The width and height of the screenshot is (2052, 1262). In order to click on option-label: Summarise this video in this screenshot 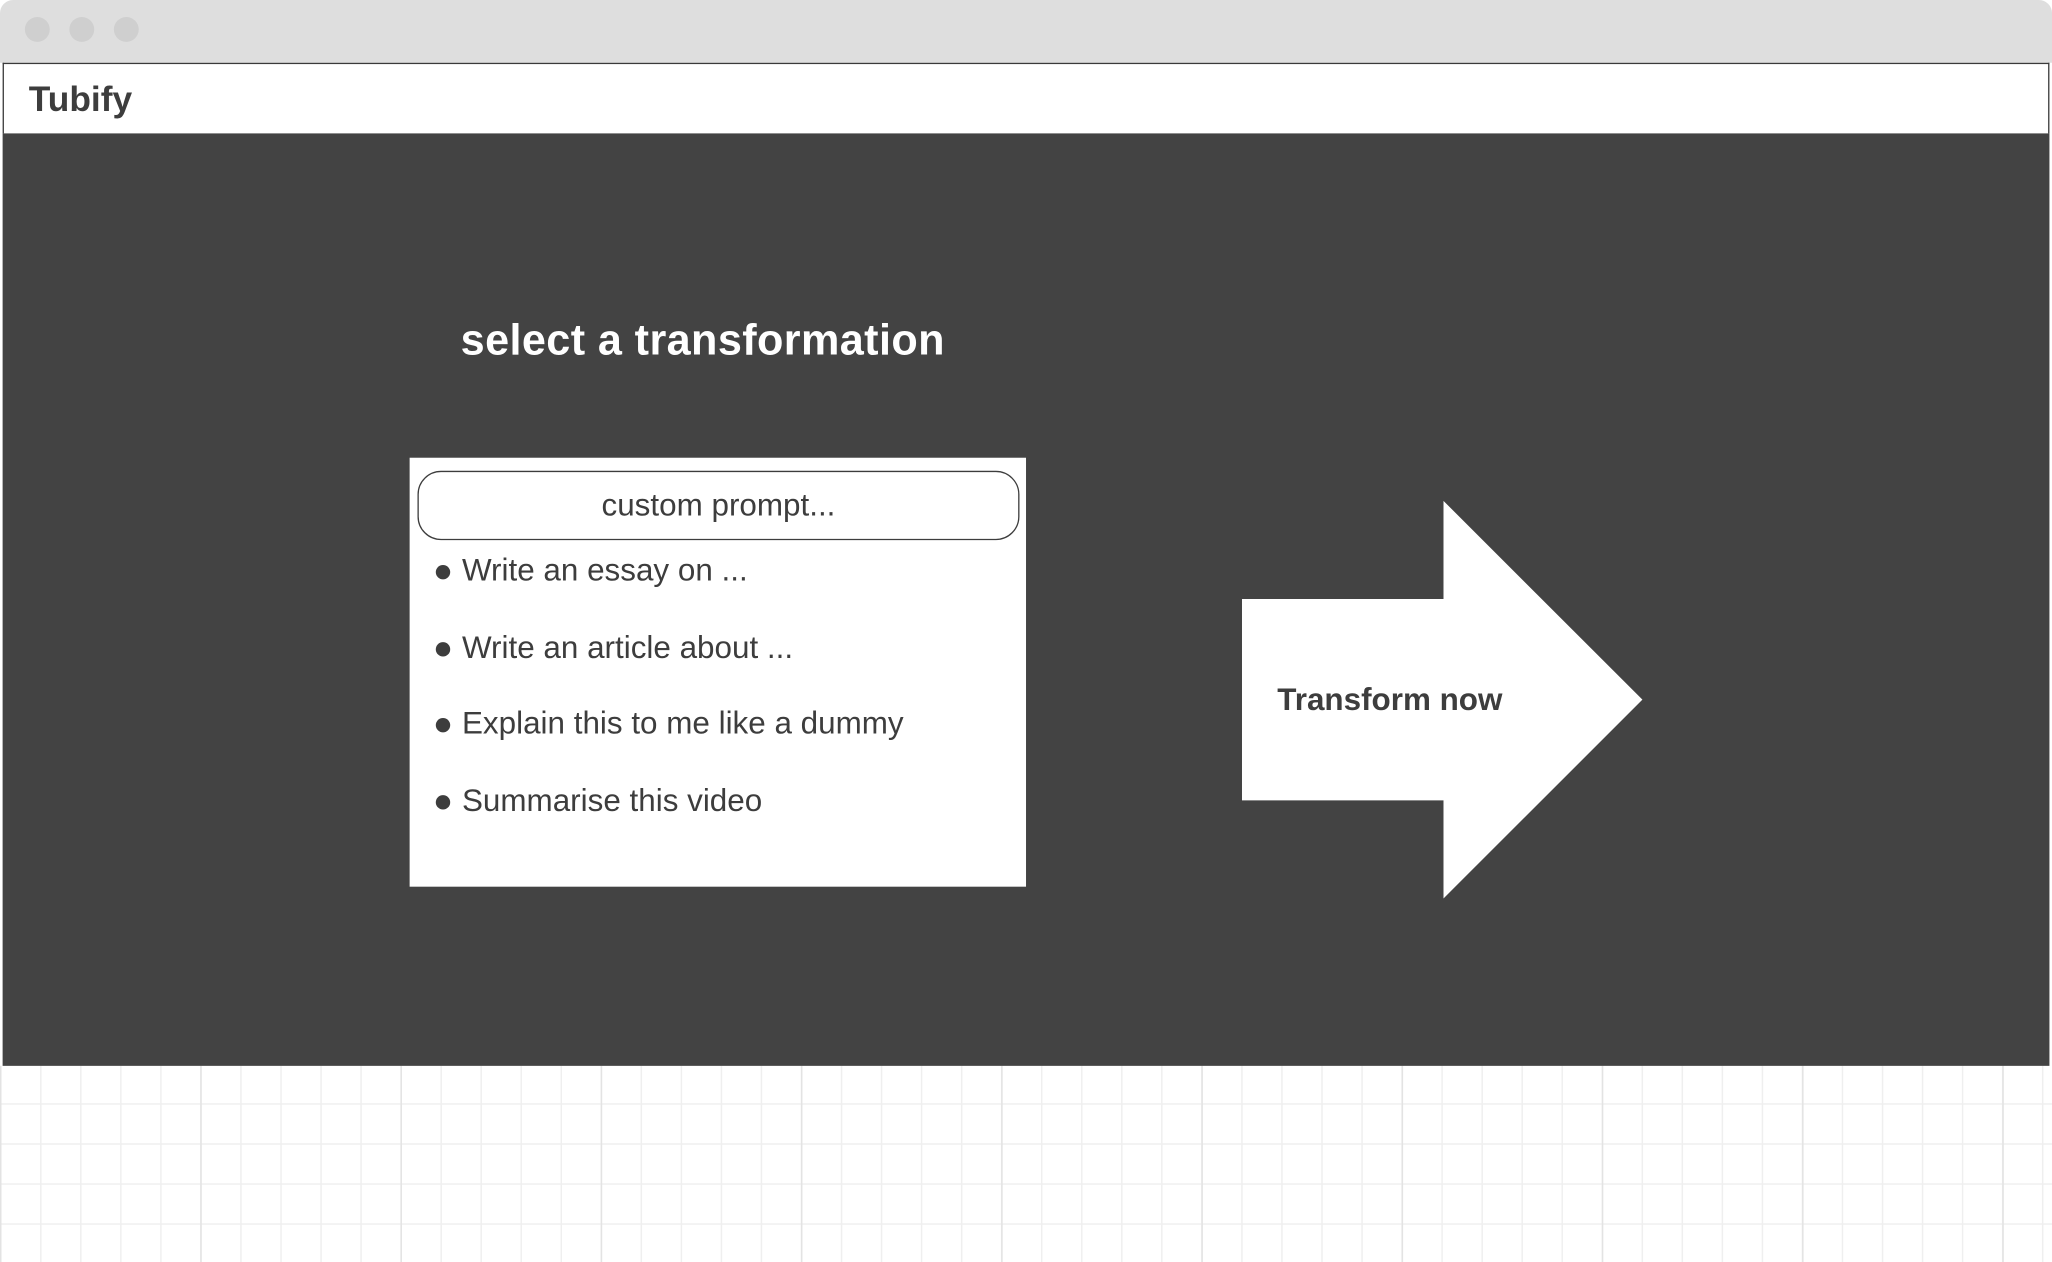, I will do `click(612, 801)`.